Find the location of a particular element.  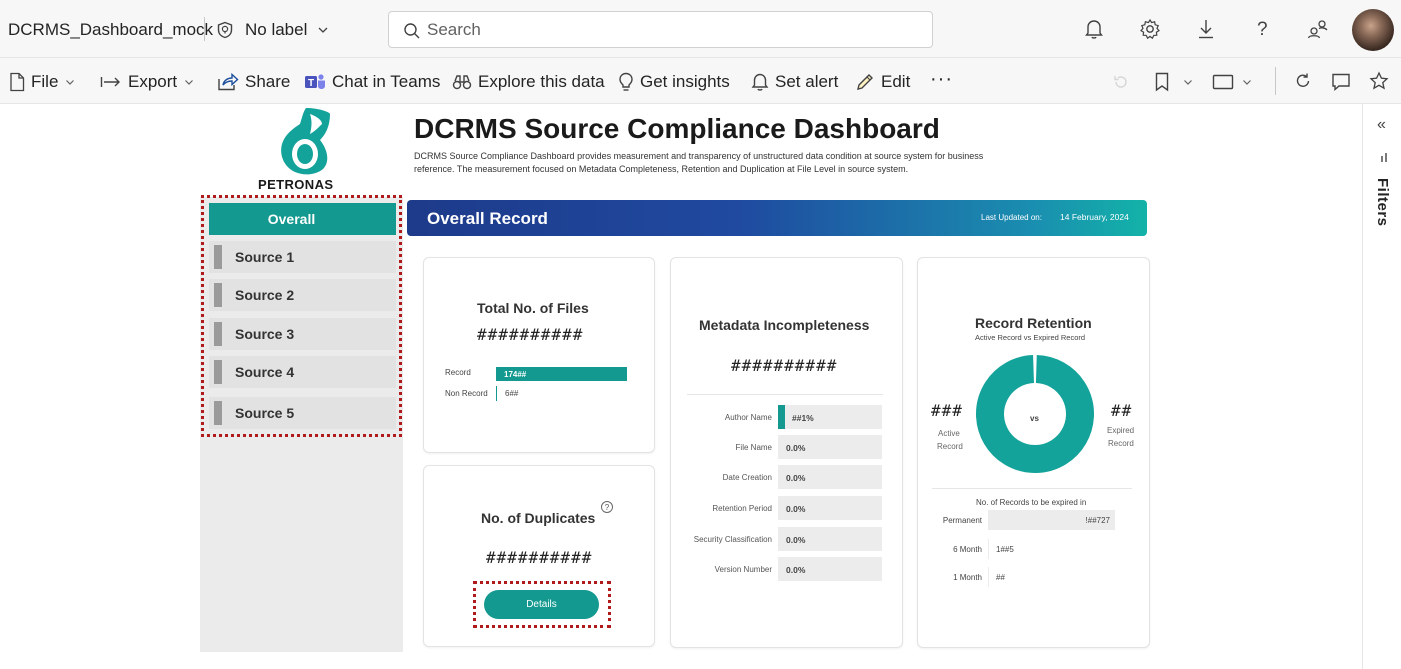

explore-data-button: Explore this data is located at coordinates (528, 82).